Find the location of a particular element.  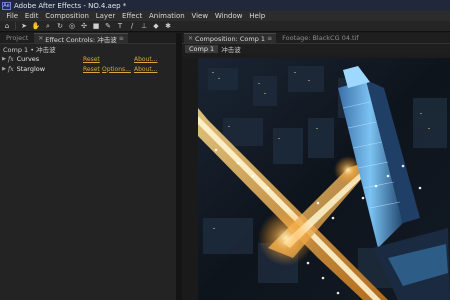

breadcrumb-text: Comp 1 • 冲击波 is located at coordinates (29, 50).